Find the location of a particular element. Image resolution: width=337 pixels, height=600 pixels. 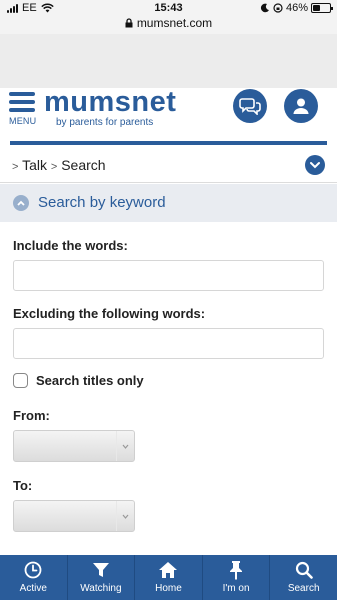

breadcrumb-expand-button is located at coordinates (315, 165).